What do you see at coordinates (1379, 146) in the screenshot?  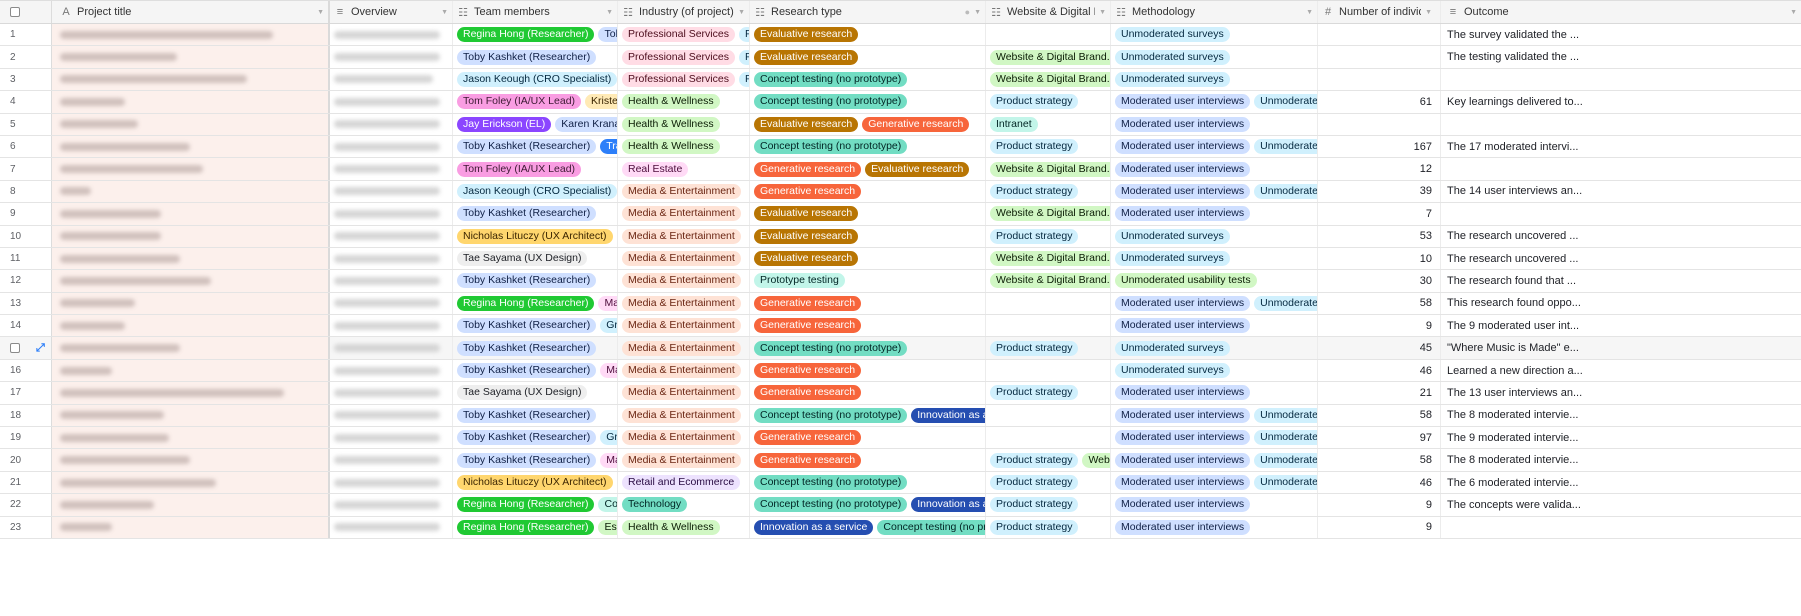 I see `number-of-individuals-cell: 167` at bounding box center [1379, 146].